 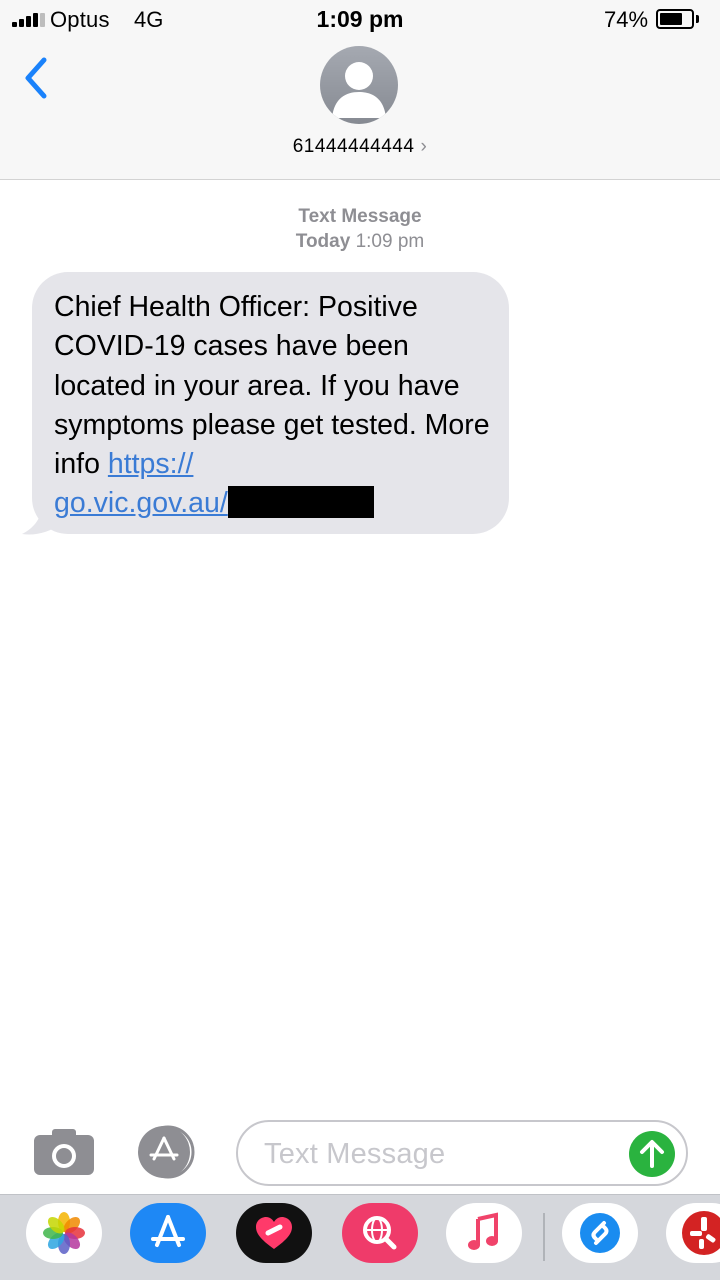 I want to click on chevron-left-icon, so click(x=36, y=78).